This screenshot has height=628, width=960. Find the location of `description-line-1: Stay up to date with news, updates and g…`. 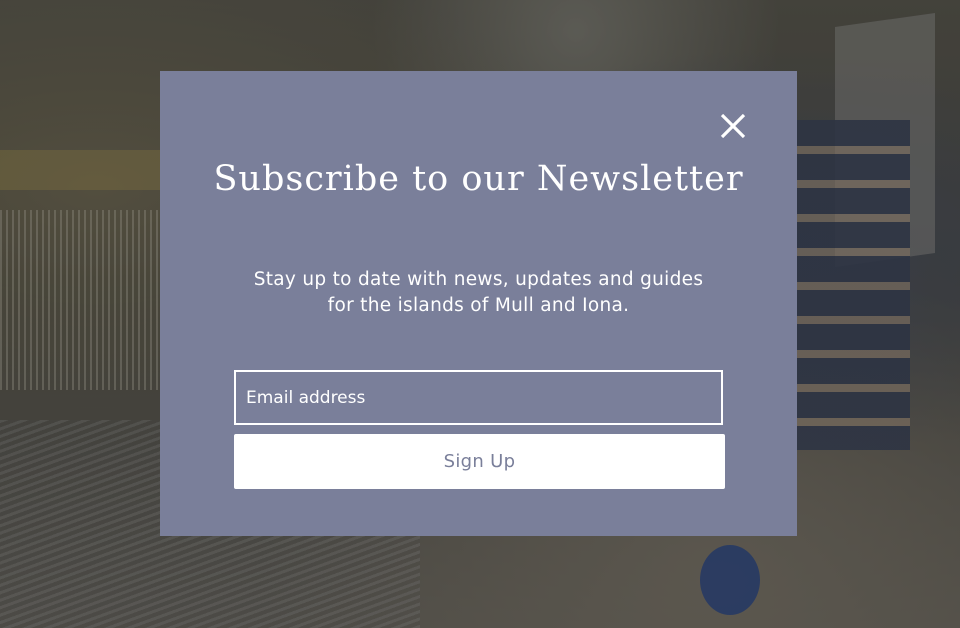

description-line-1: Stay up to date with news, updates and g… is located at coordinates (478, 279).